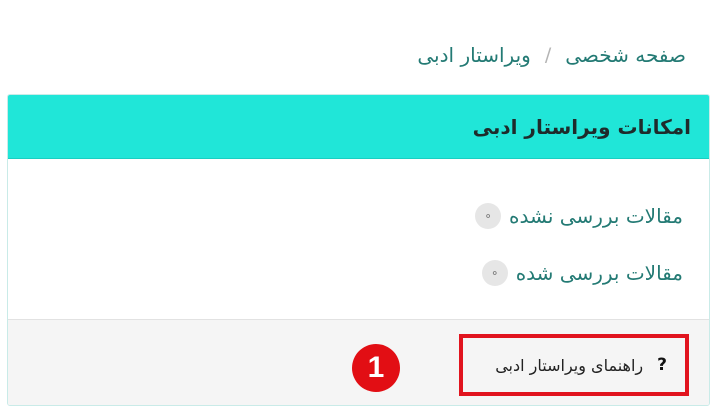  I want to click on menu-item-label: مقالات بررسی شده, so click(599, 273).